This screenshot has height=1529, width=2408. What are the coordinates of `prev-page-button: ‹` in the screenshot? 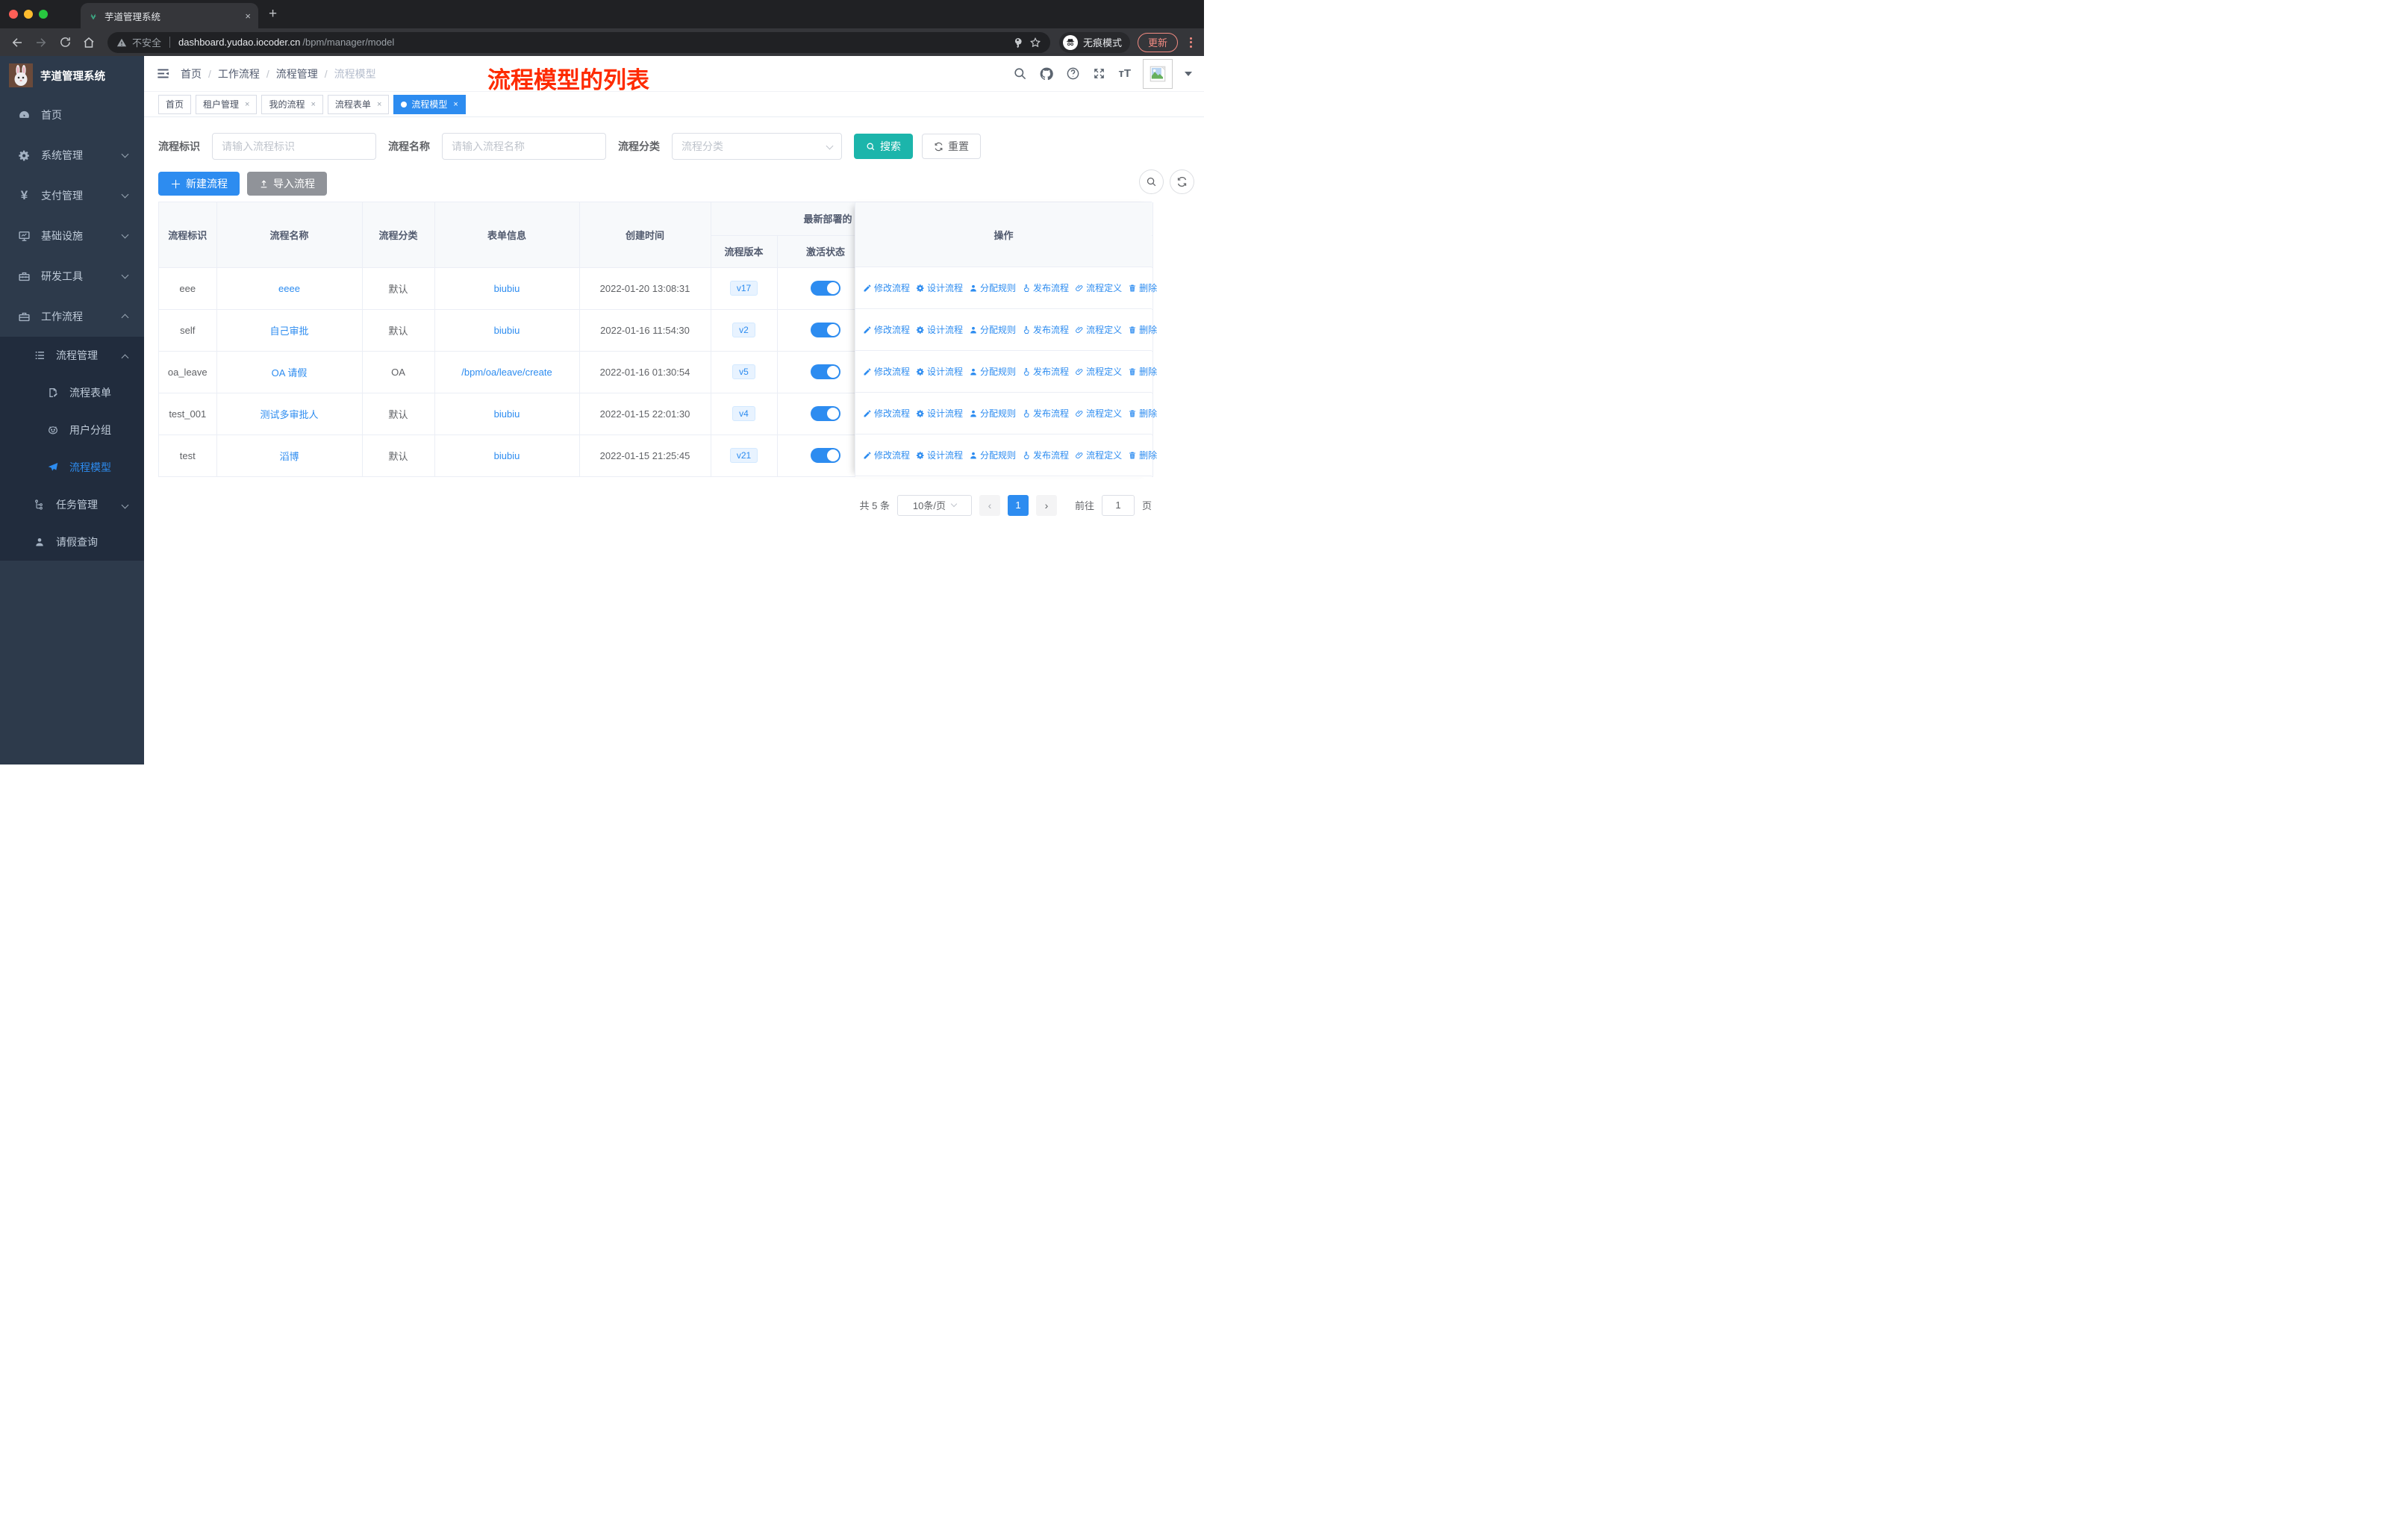 It's located at (989, 505).